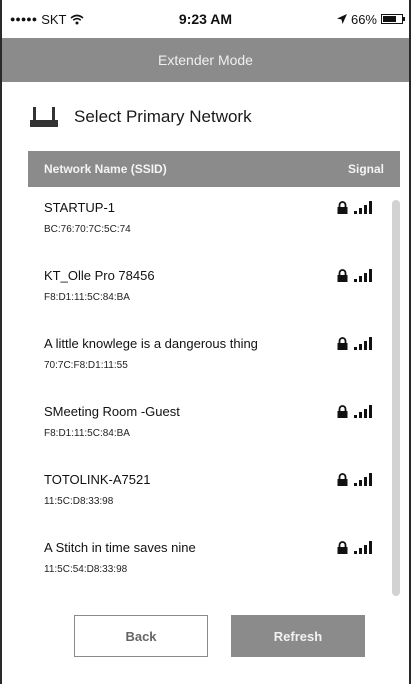 The image size is (411, 684). What do you see at coordinates (79, 501) in the screenshot?
I see `network-mac: 11:5C:D8:33:98` at bounding box center [79, 501].